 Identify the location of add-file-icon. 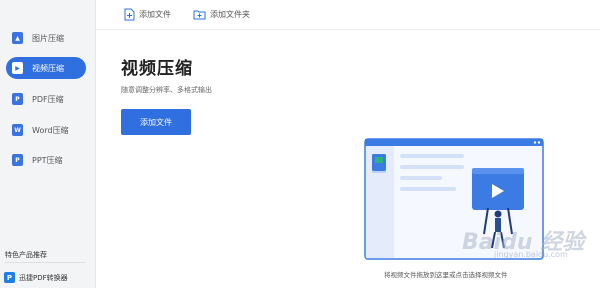
(129, 14).